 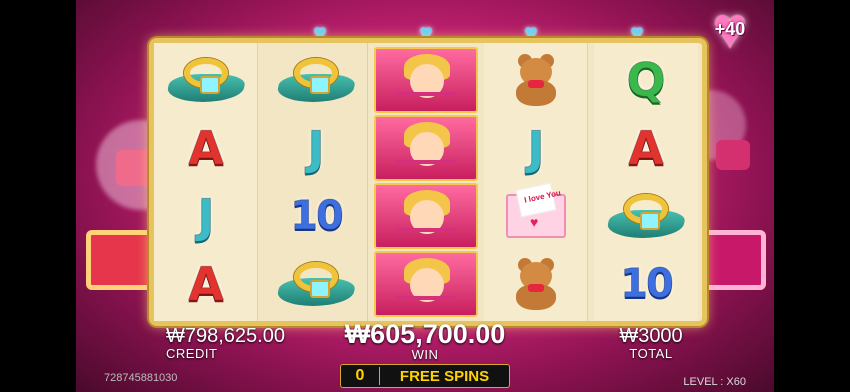 I want to click on reel-2: J 10, so click(x=316, y=182).